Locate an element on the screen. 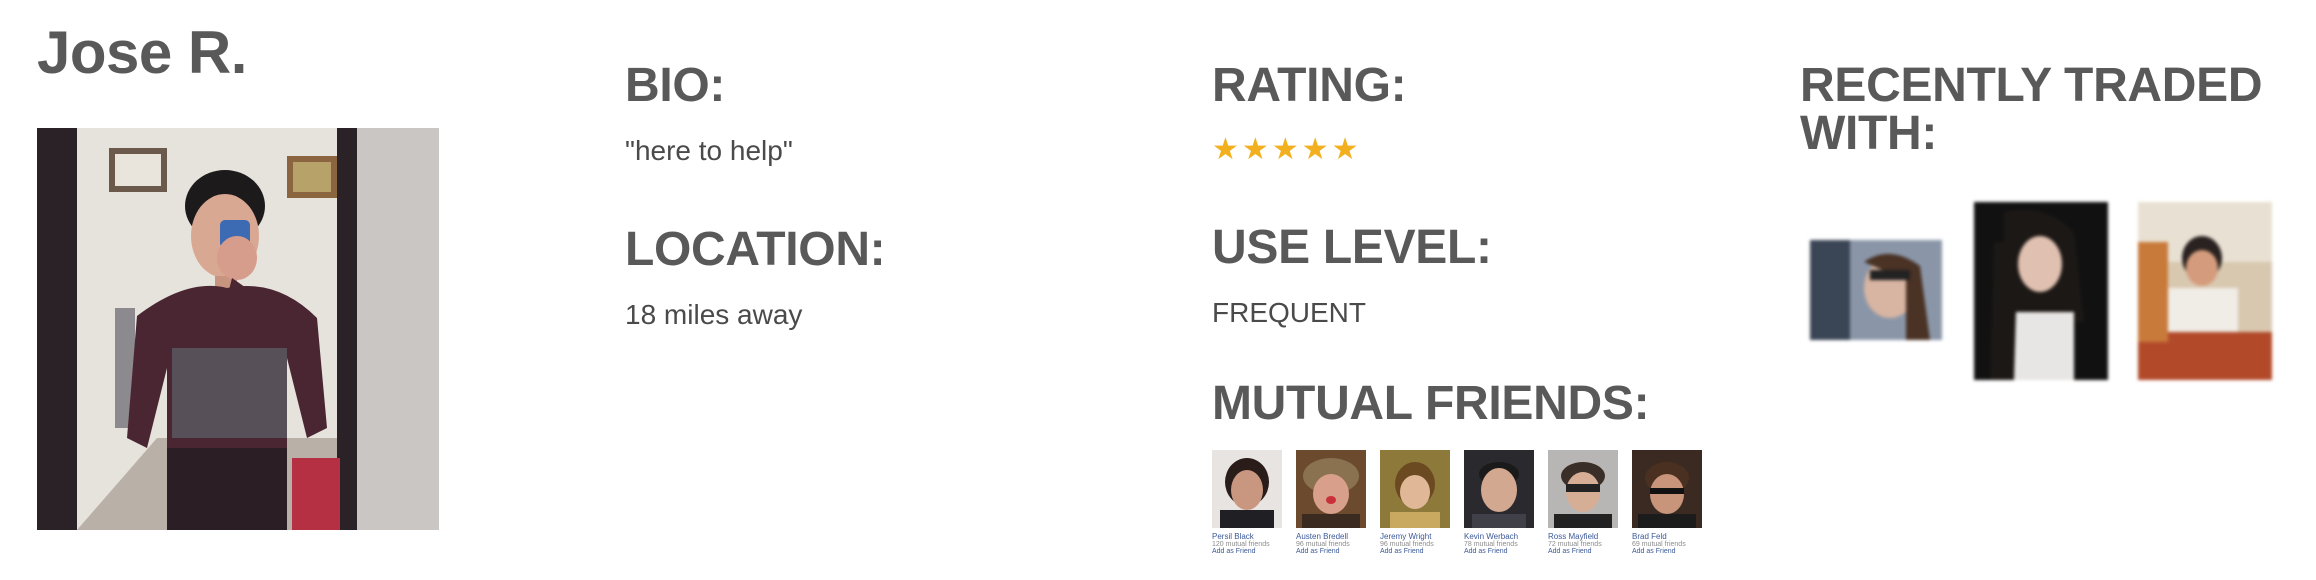 Image resolution: width=2316 pixels, height=580 pixels. friend-mutual-count: 69 mutual friends is located at coordinates (1659, 544).